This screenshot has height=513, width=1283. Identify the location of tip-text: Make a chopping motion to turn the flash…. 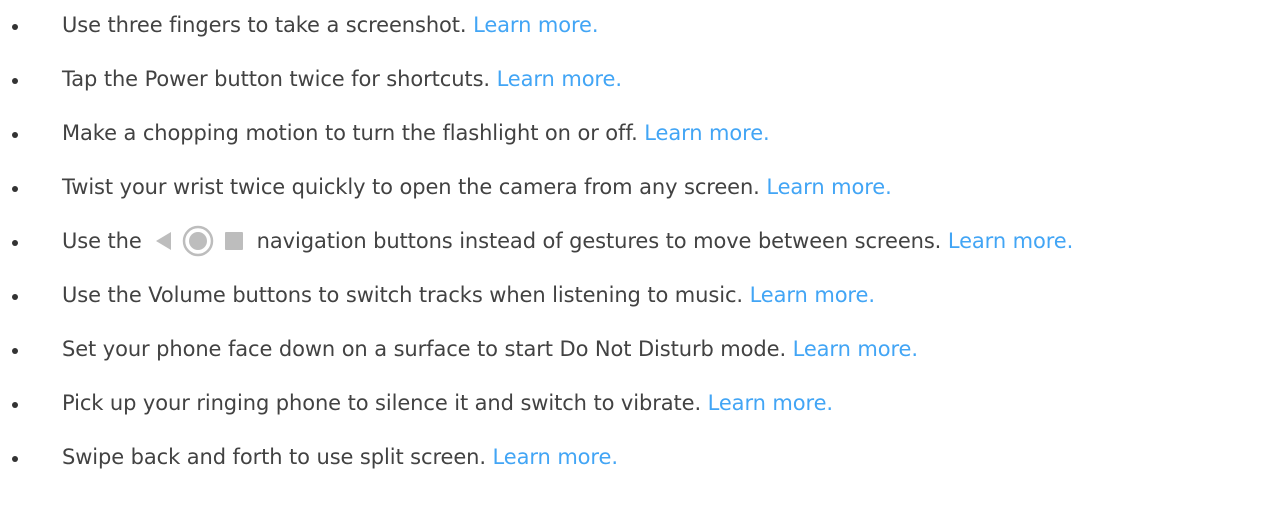
(350, 133).